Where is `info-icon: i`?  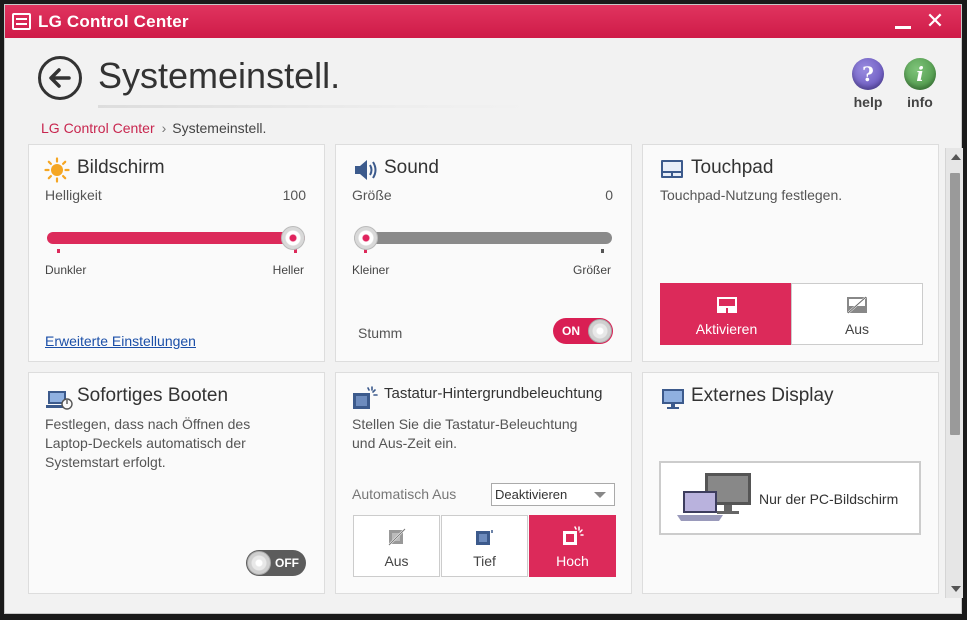
info-icon: i is located at coordinates (920, 74).